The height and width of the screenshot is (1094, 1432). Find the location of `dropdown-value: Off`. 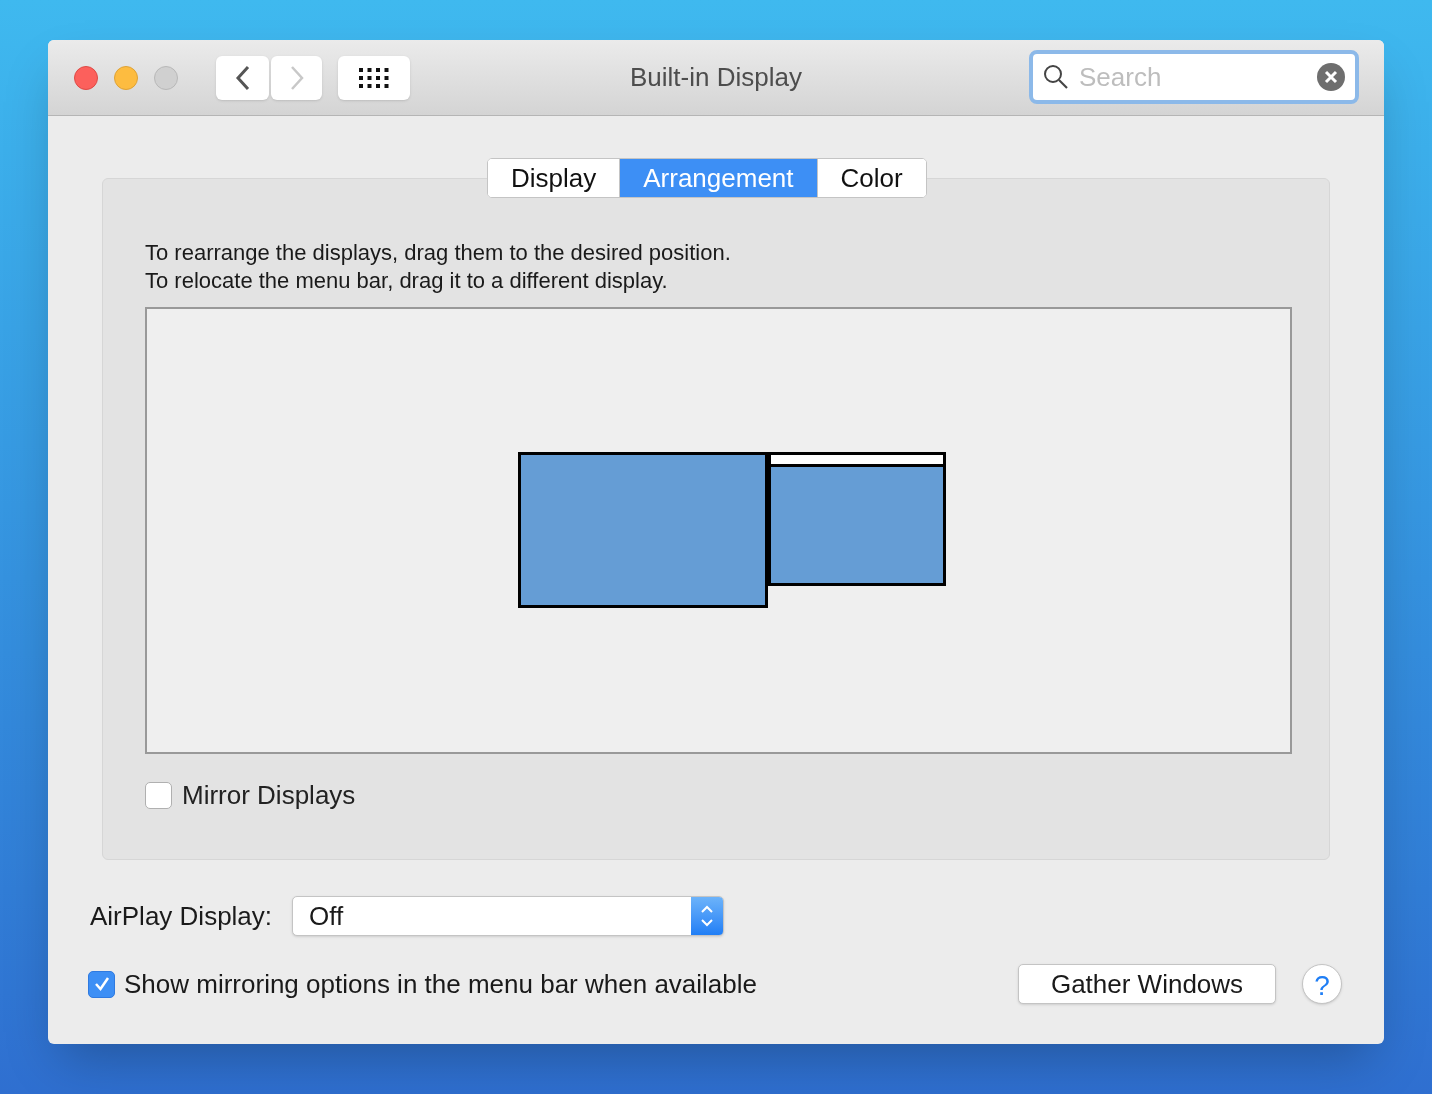

dropdown-value: Off is located at coordinates (327, 916).